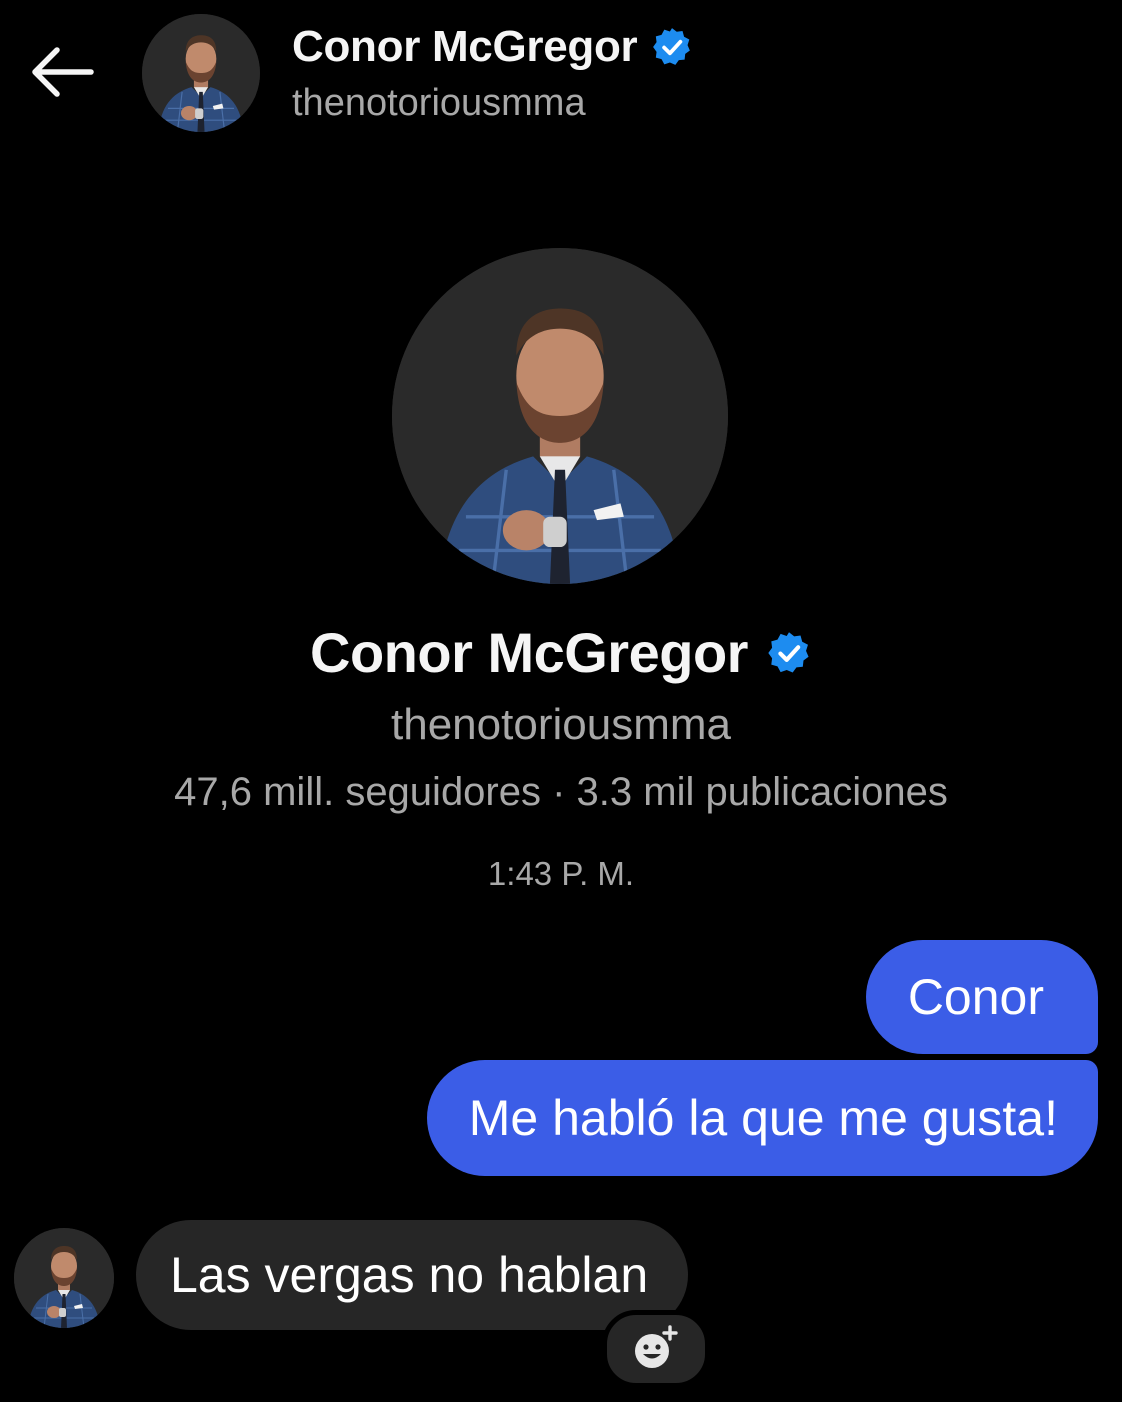  What do you see at coordinates (561, 75) in the screenshot?
I see `chat-header: Conor McGregor thenotoriousmma` at bounding box center [561, 75].